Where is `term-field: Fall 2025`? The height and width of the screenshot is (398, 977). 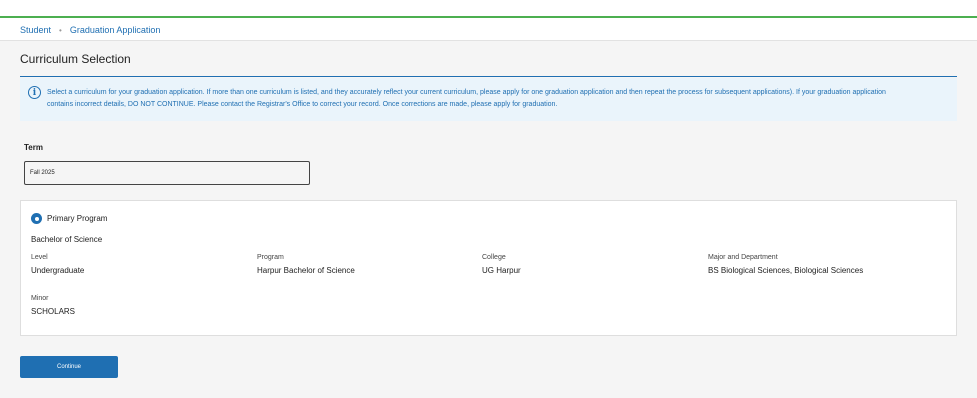
term-field: Fall 2025 is located at coordinates (167, 173).